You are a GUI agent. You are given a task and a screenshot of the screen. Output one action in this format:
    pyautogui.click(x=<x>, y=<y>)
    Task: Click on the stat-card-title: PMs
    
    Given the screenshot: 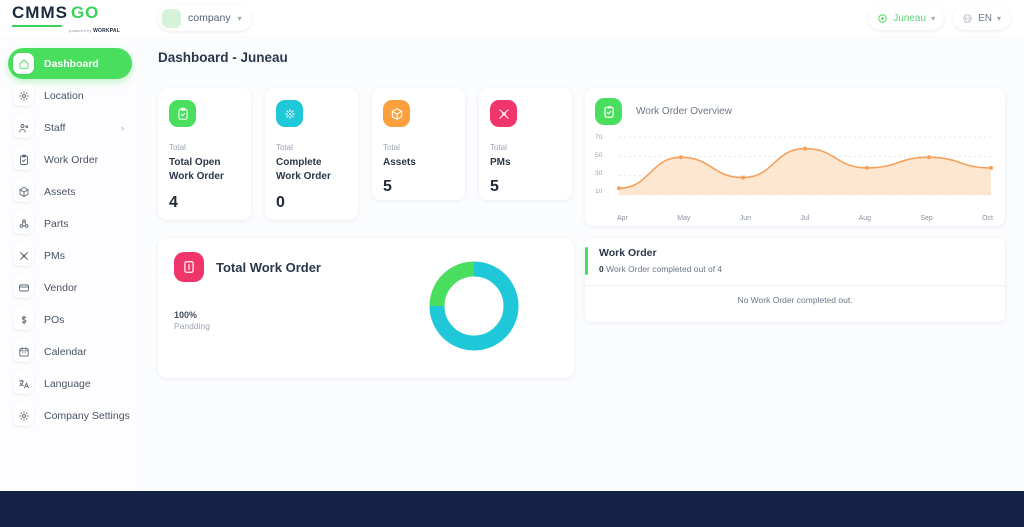 What is the action you would take?
    pyautogui.click(x=500, y=162)
    